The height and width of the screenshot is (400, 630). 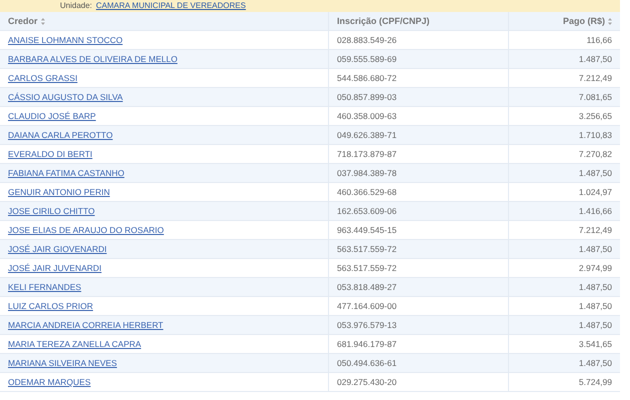 I want to click on table-cell: 3.256,65, so click(x=564, y=116).